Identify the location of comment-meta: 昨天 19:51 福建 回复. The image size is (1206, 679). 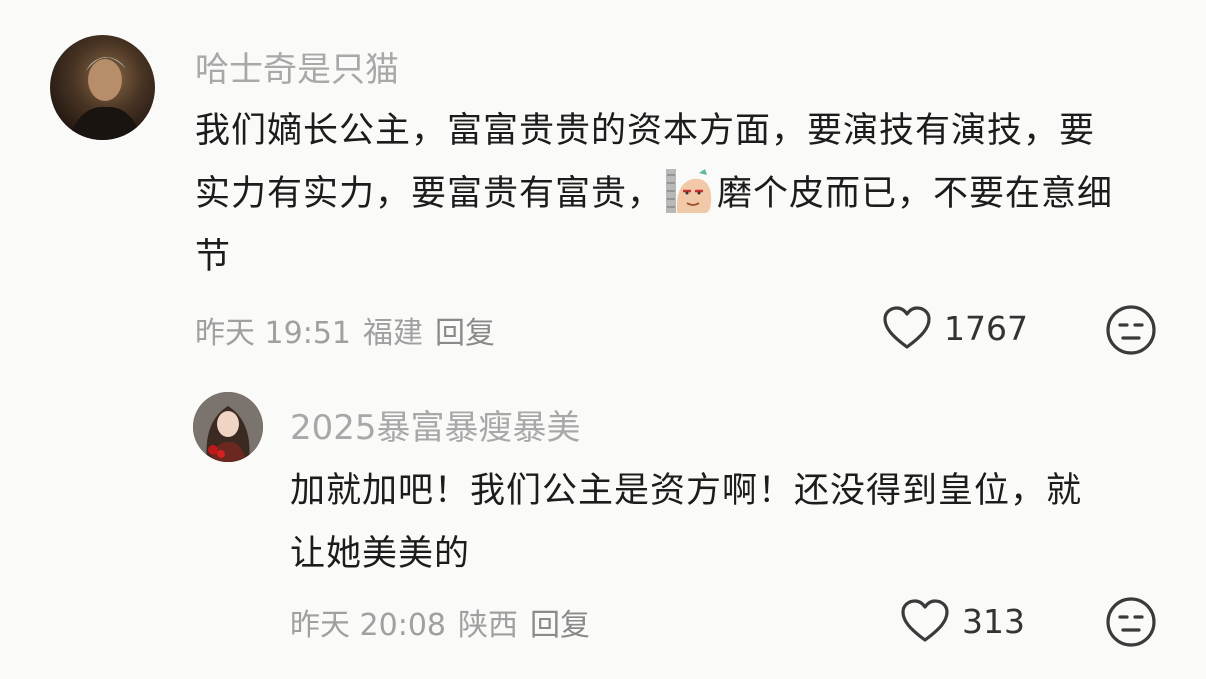
(351, 330).